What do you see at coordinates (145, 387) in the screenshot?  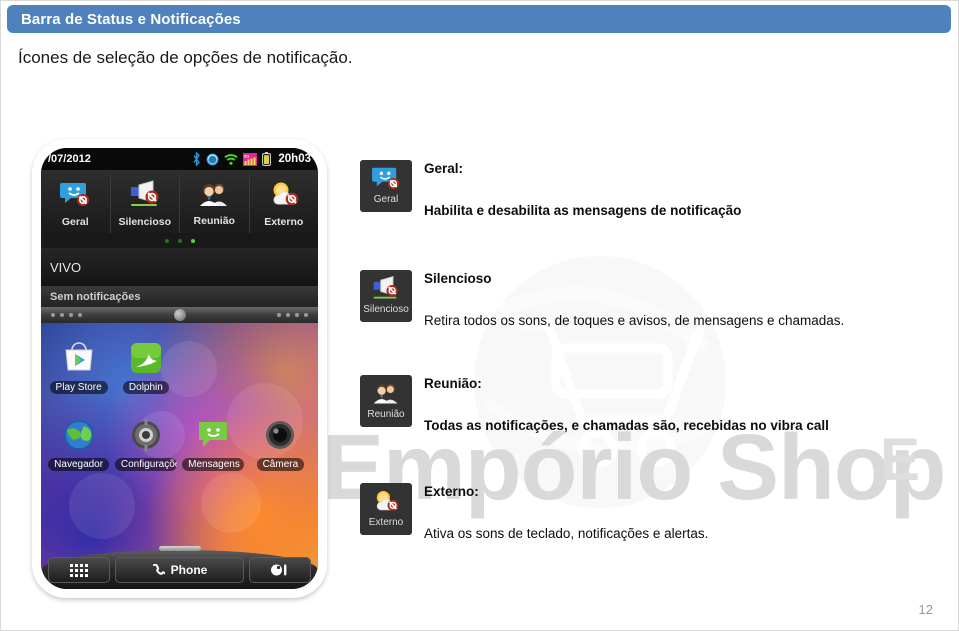 I see `app-label: Dolphin` at bounding box center [145, 387].